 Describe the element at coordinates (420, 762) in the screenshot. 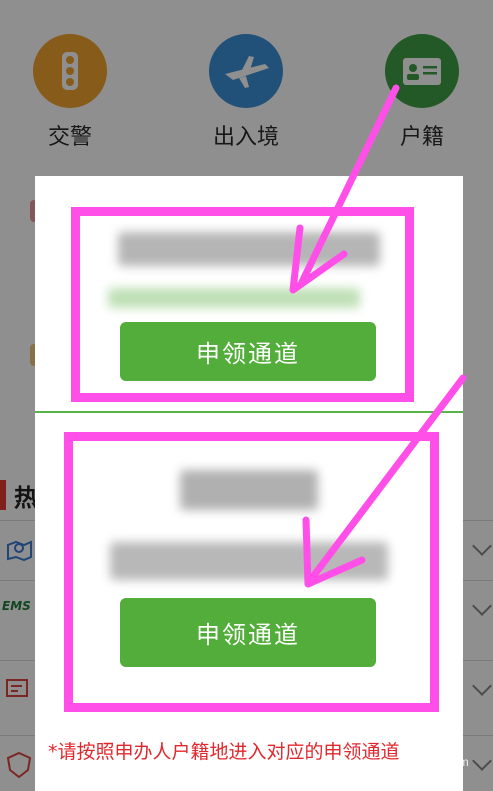

I see `watermark: jingyan.baidu.com` at that location.